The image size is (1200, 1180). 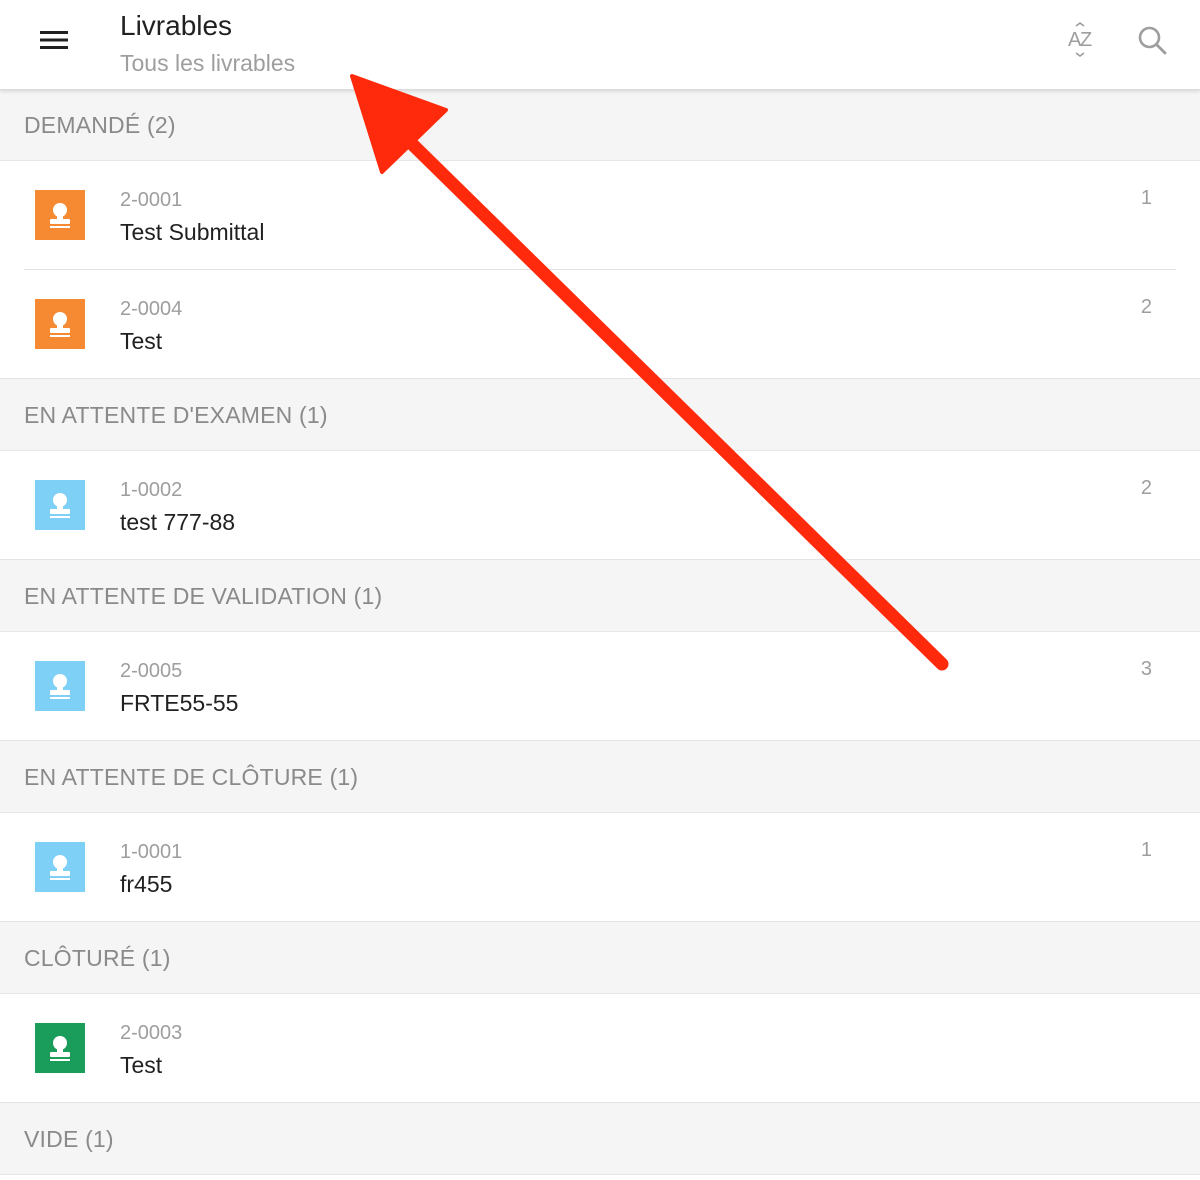 I want to click on app-bar: Livrables Tous les livrables A Z, so click(x=600, y=45).